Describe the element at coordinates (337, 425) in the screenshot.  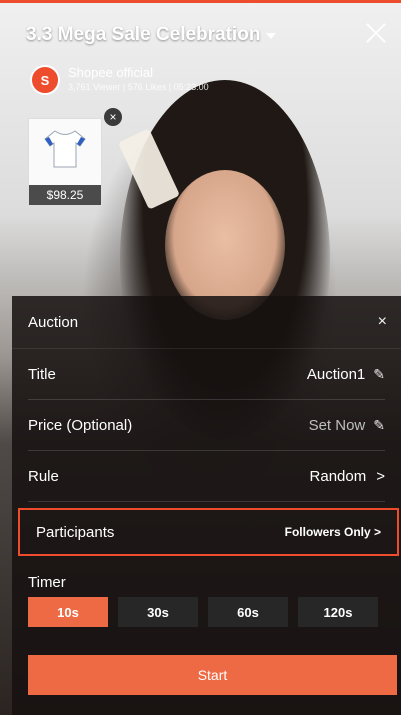
I see `auction-price-placeholder: Set Now` at that location.